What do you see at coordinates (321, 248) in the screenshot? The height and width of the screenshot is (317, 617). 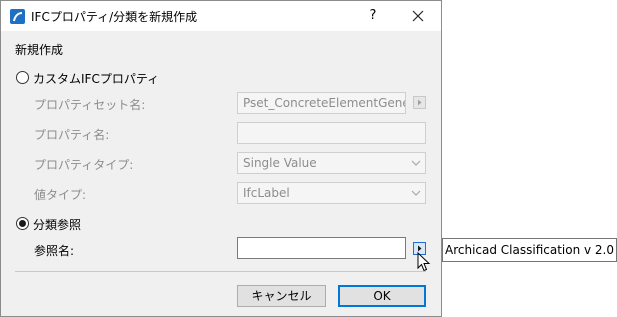 I see `reference-name-field` at bounding box center [321, 248].